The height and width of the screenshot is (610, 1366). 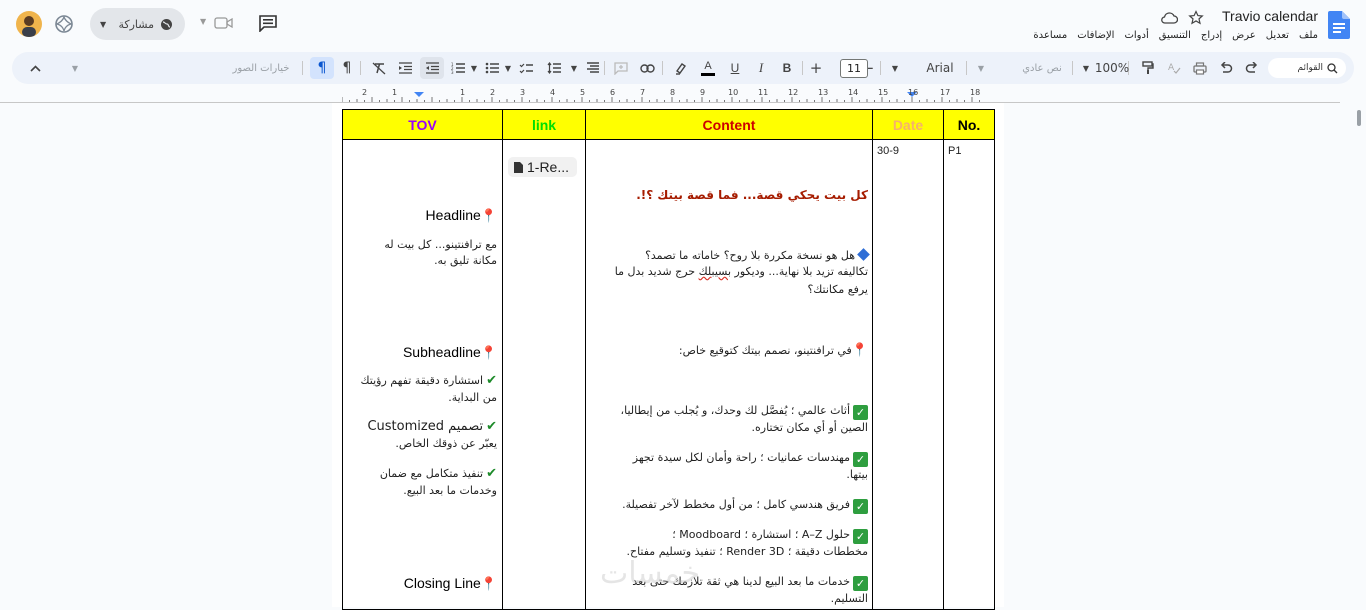 I want to click on content-question-2-b: حرج شديد بدل ما, so click(x=656, y=271).